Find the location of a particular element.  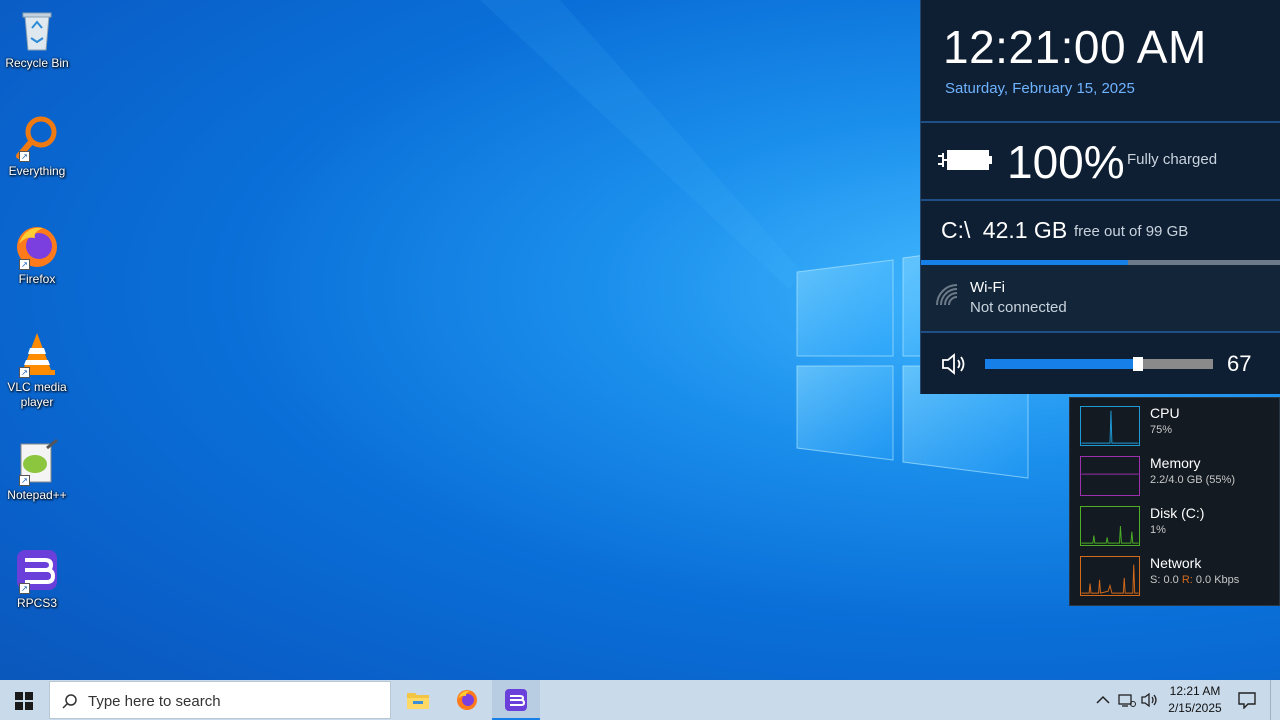

vlc-cone-icon: ↗ is located at coordinates (37, 354).